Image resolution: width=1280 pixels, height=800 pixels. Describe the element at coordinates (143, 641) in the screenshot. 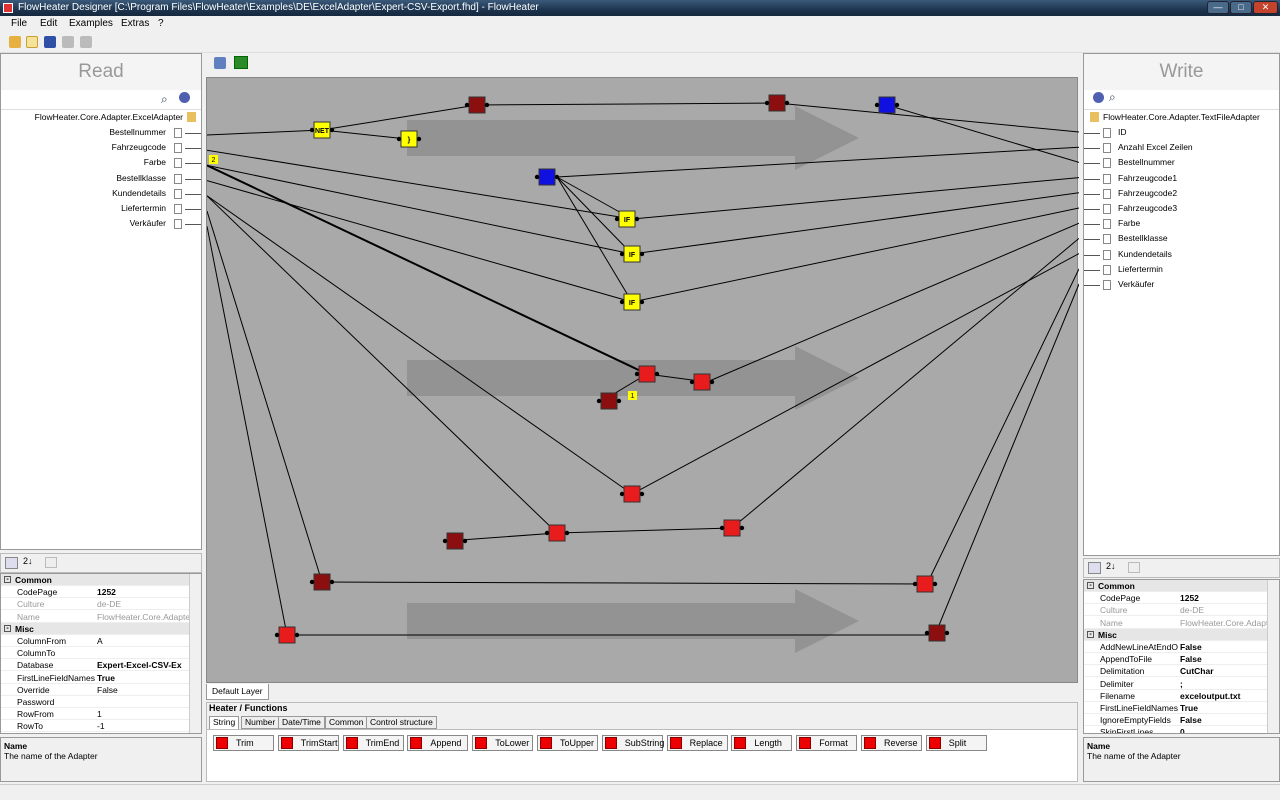

I see `property-value: A` at that location.